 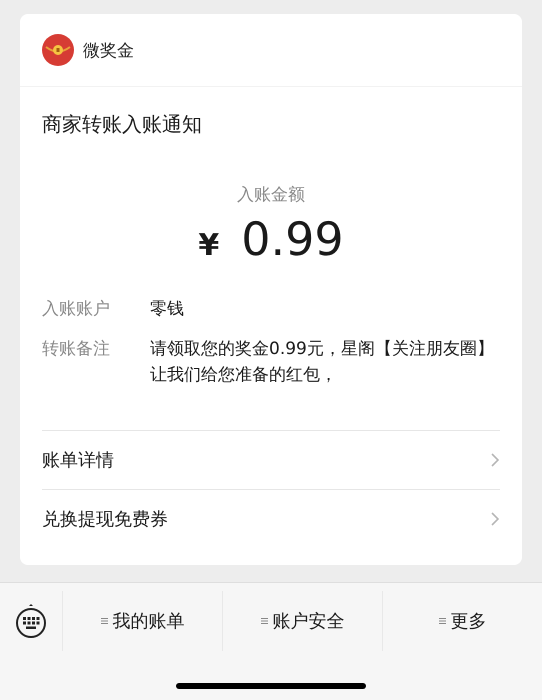 I want to click on menu-button: 更多, so click(x=462, y=621).